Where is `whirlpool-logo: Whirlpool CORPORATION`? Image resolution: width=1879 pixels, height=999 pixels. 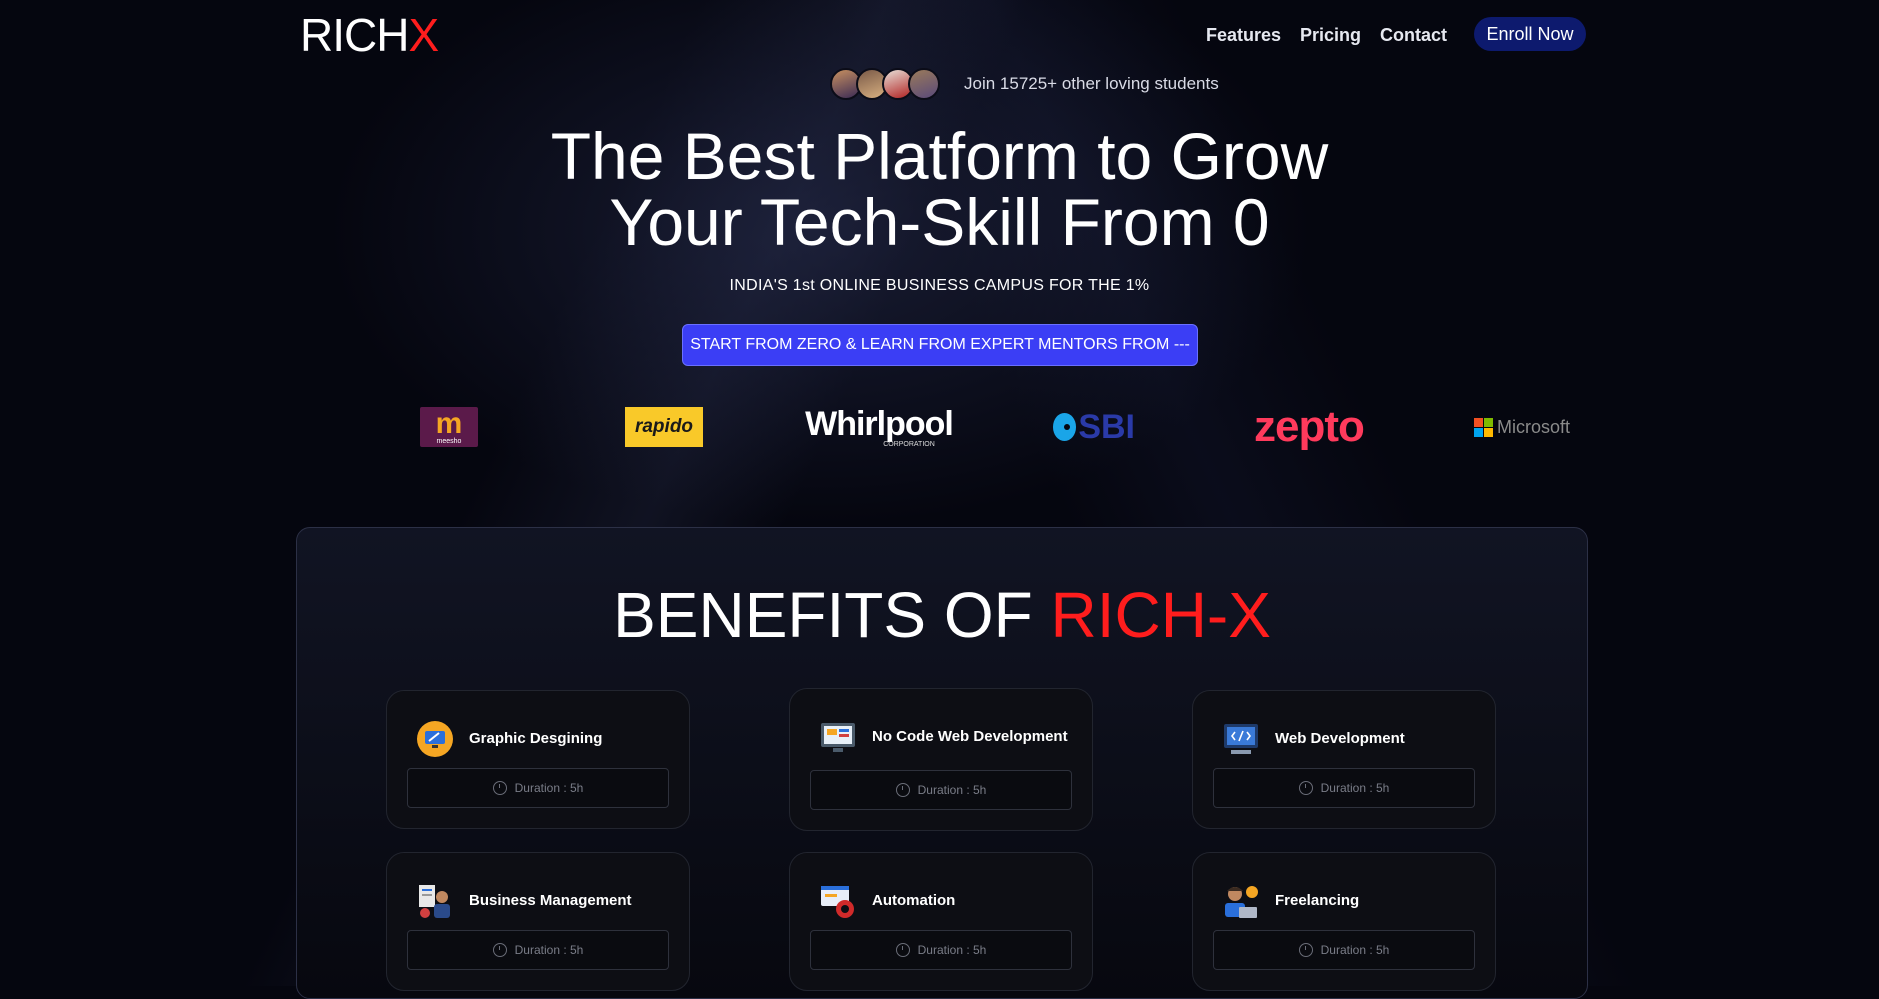 whirlpool-logo: Whirlpool CORPORATION is located at coordinates (879, 427).